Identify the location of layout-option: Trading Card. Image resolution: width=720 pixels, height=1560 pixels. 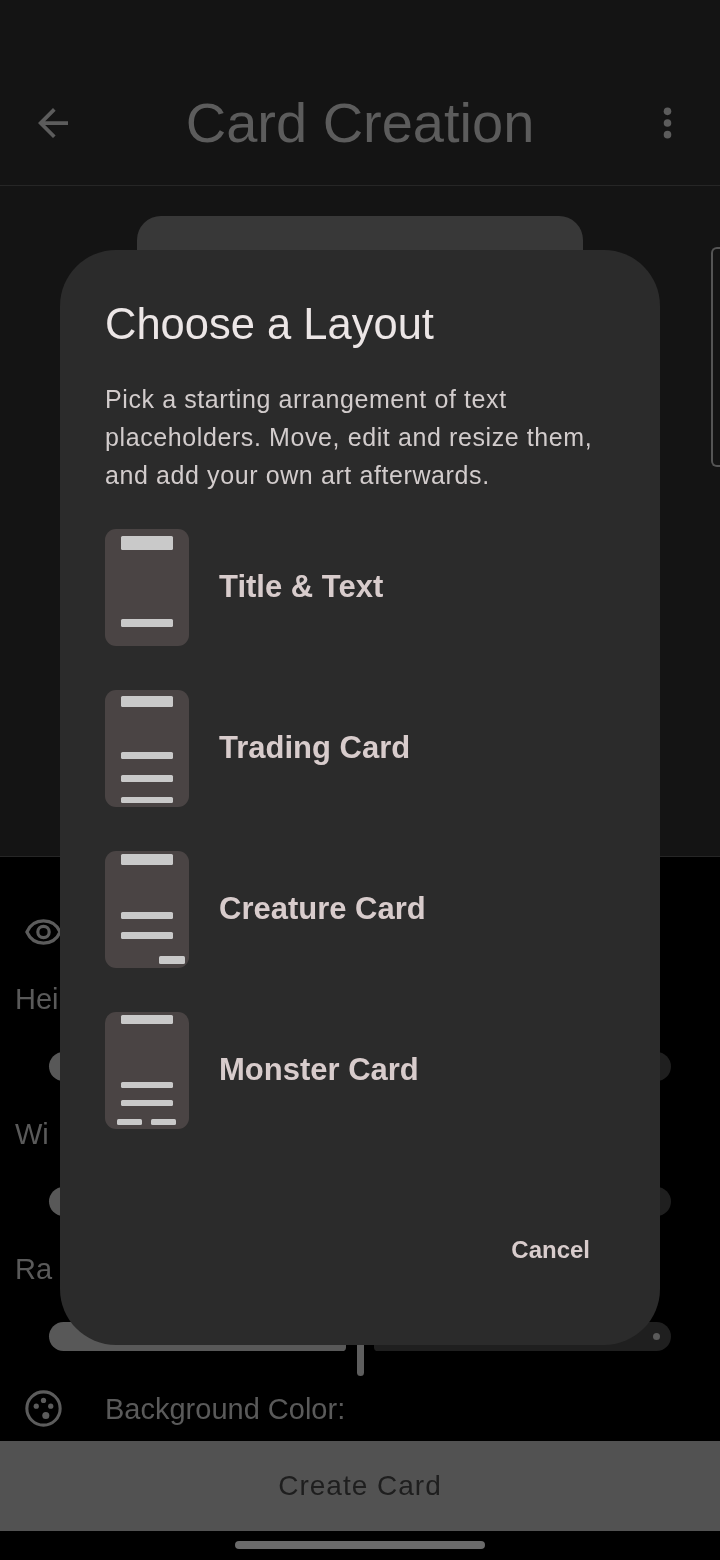
(258, 748).